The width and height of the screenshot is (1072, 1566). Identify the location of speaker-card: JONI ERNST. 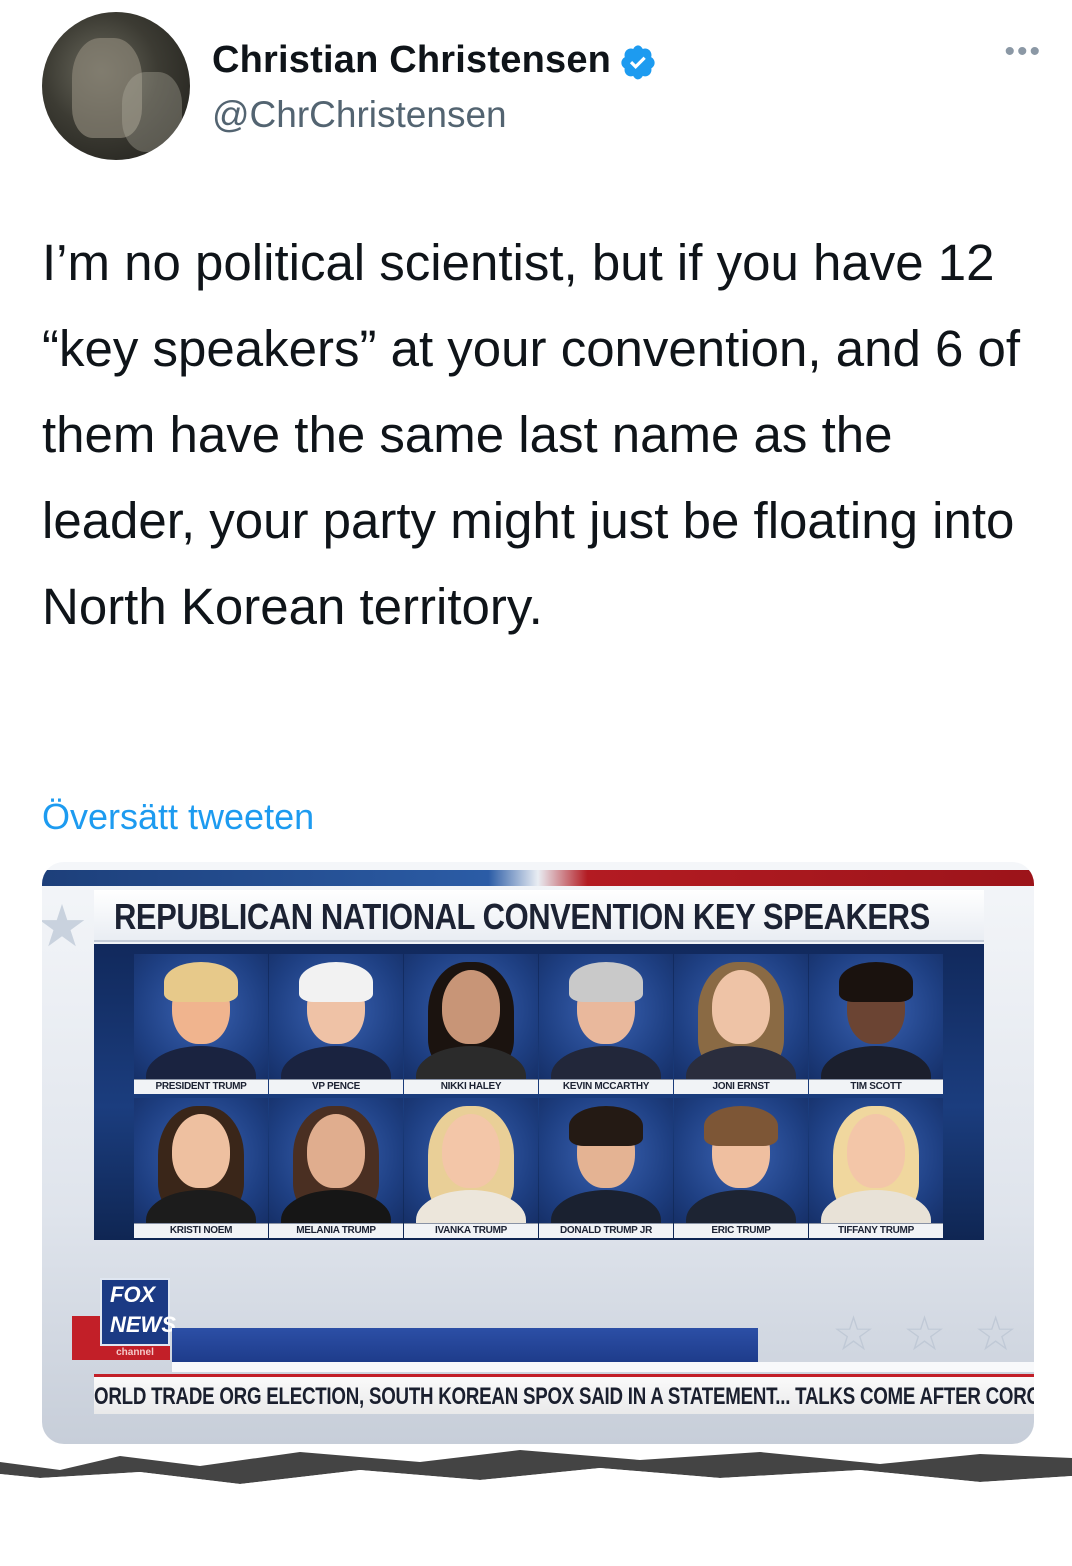
(741, 1024).